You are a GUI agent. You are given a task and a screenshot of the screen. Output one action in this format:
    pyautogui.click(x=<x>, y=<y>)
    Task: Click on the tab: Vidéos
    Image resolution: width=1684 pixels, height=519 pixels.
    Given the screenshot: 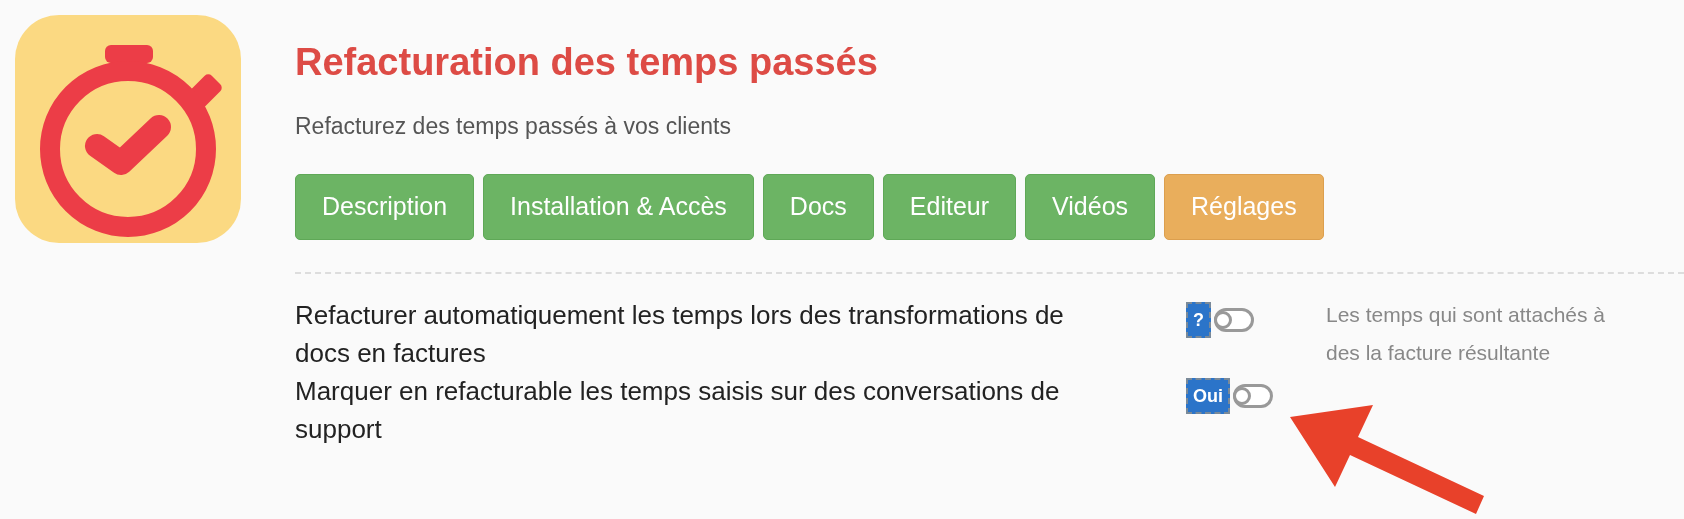 What is the action you would take?
    pyautogui.click(x=1090, y=207)
    